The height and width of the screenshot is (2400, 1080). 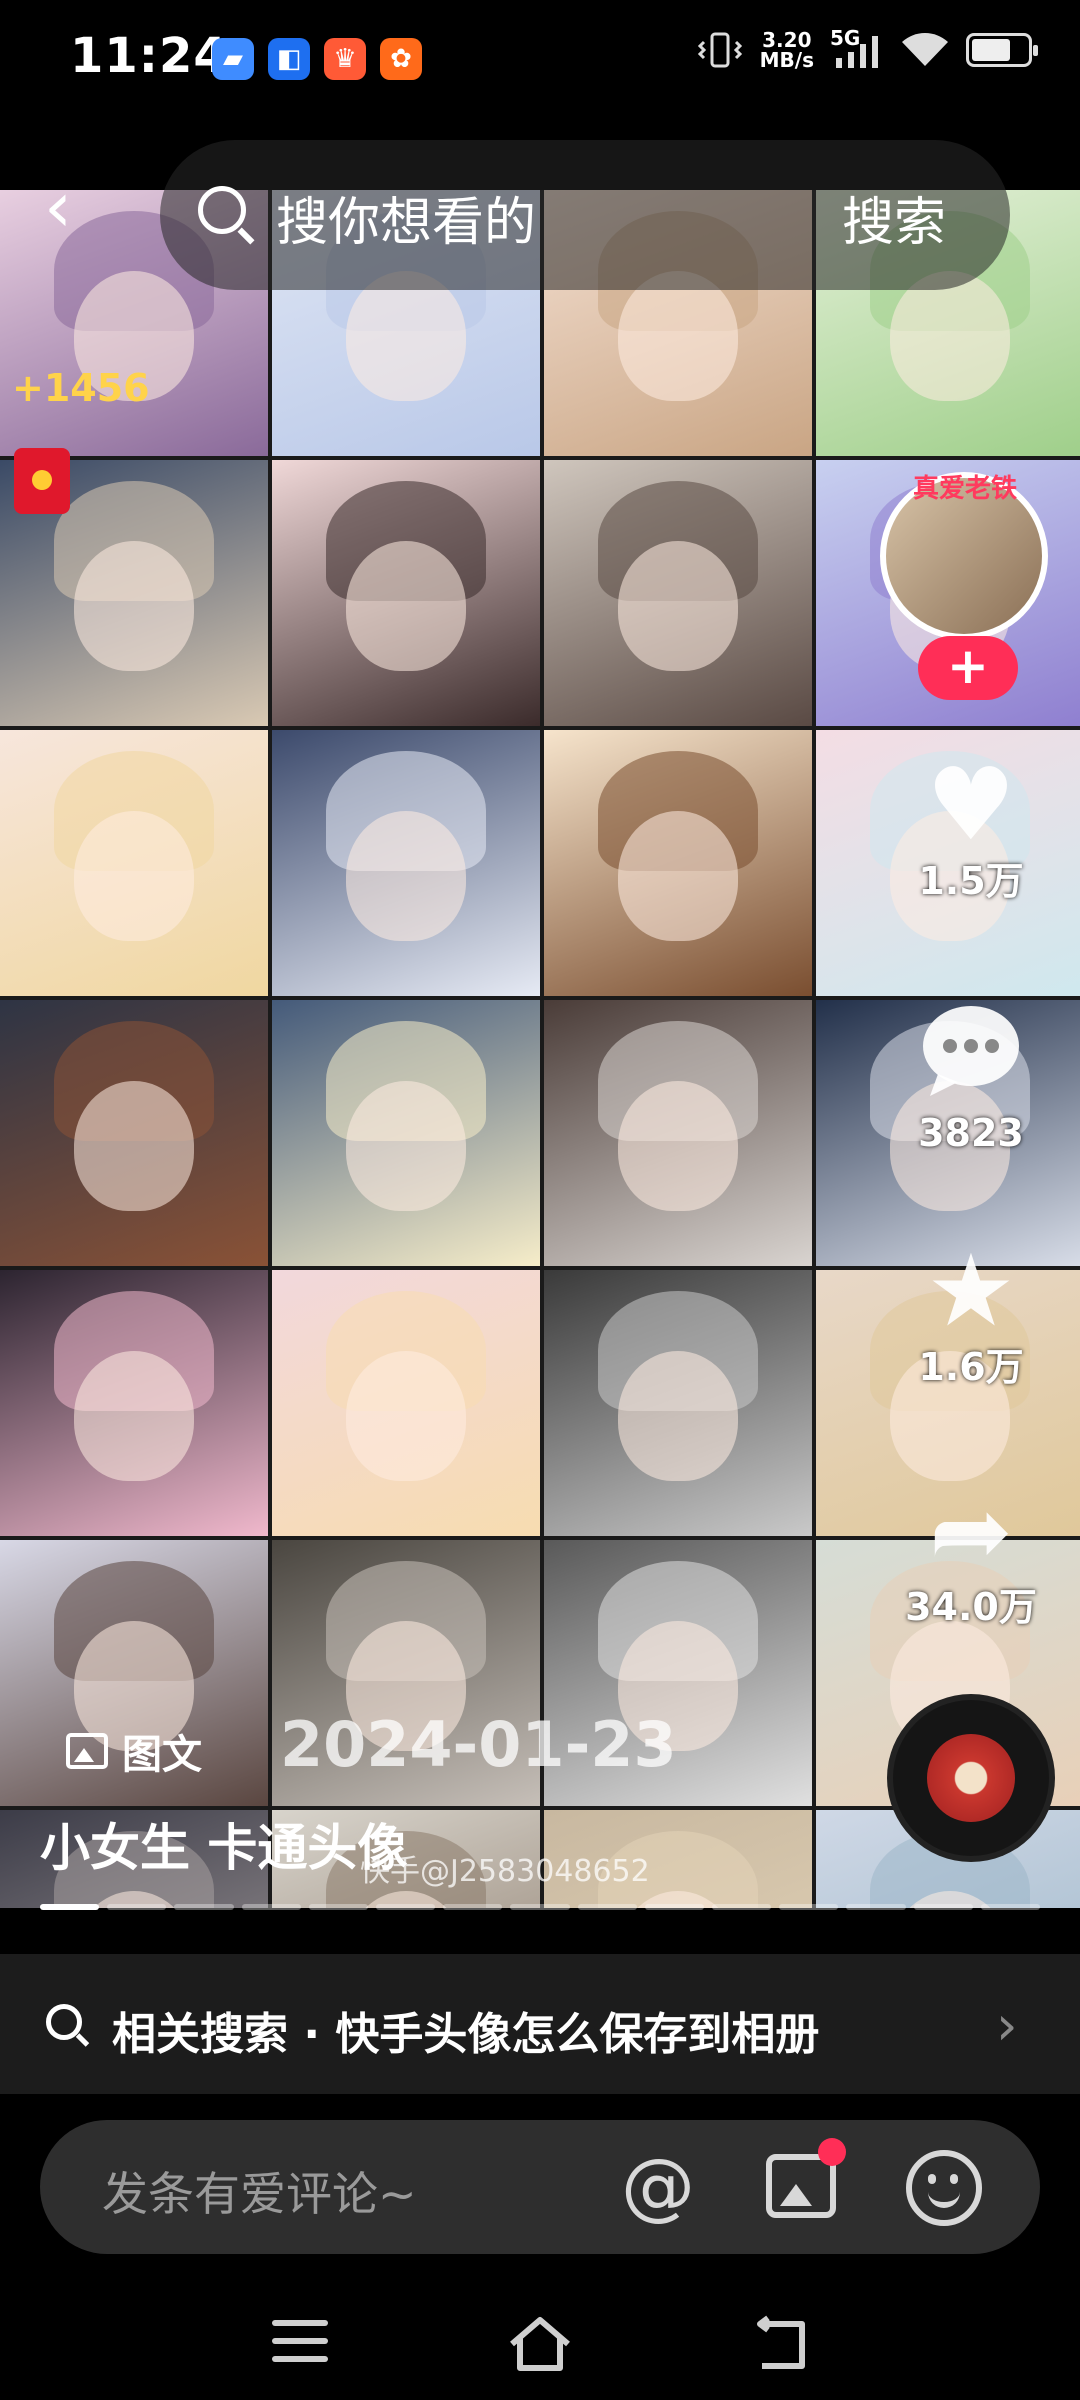 I want to click on status-bar: 11:24 ▰ ◧ ♛ ✿ 3.20 MB/s 5G, so click(x=540, y=60).